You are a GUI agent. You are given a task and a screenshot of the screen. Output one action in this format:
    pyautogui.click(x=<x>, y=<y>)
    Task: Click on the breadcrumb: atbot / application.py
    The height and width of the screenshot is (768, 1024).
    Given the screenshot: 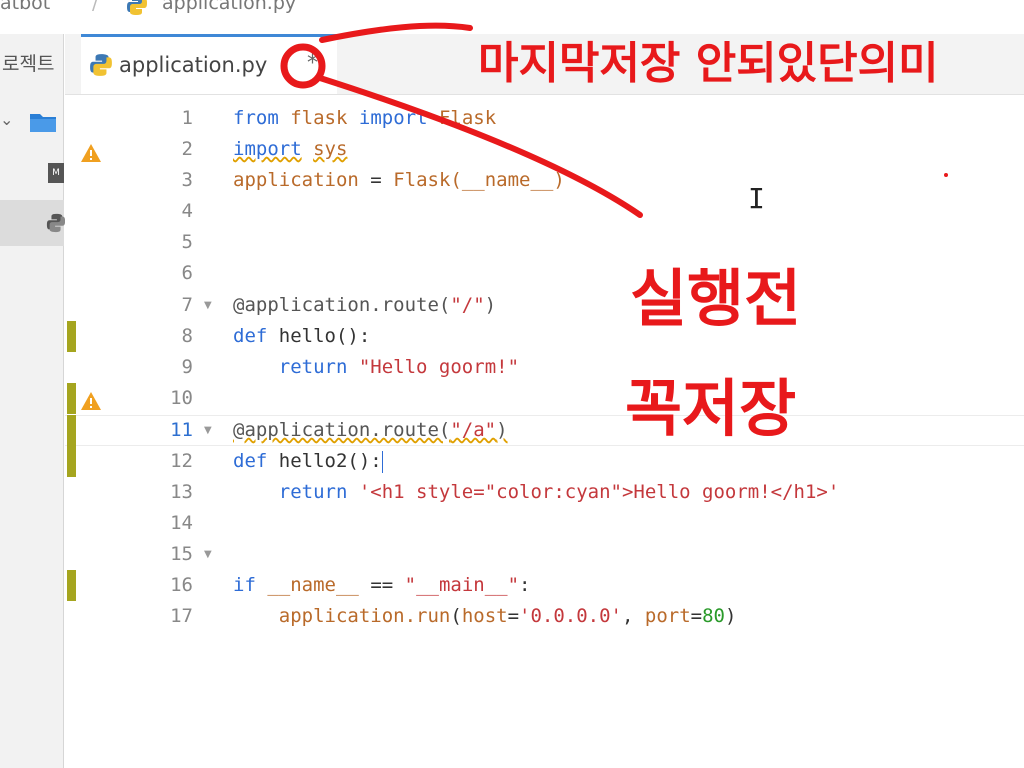 What is the action you would take?
    pyautogui.click(x=512, y=11)
    